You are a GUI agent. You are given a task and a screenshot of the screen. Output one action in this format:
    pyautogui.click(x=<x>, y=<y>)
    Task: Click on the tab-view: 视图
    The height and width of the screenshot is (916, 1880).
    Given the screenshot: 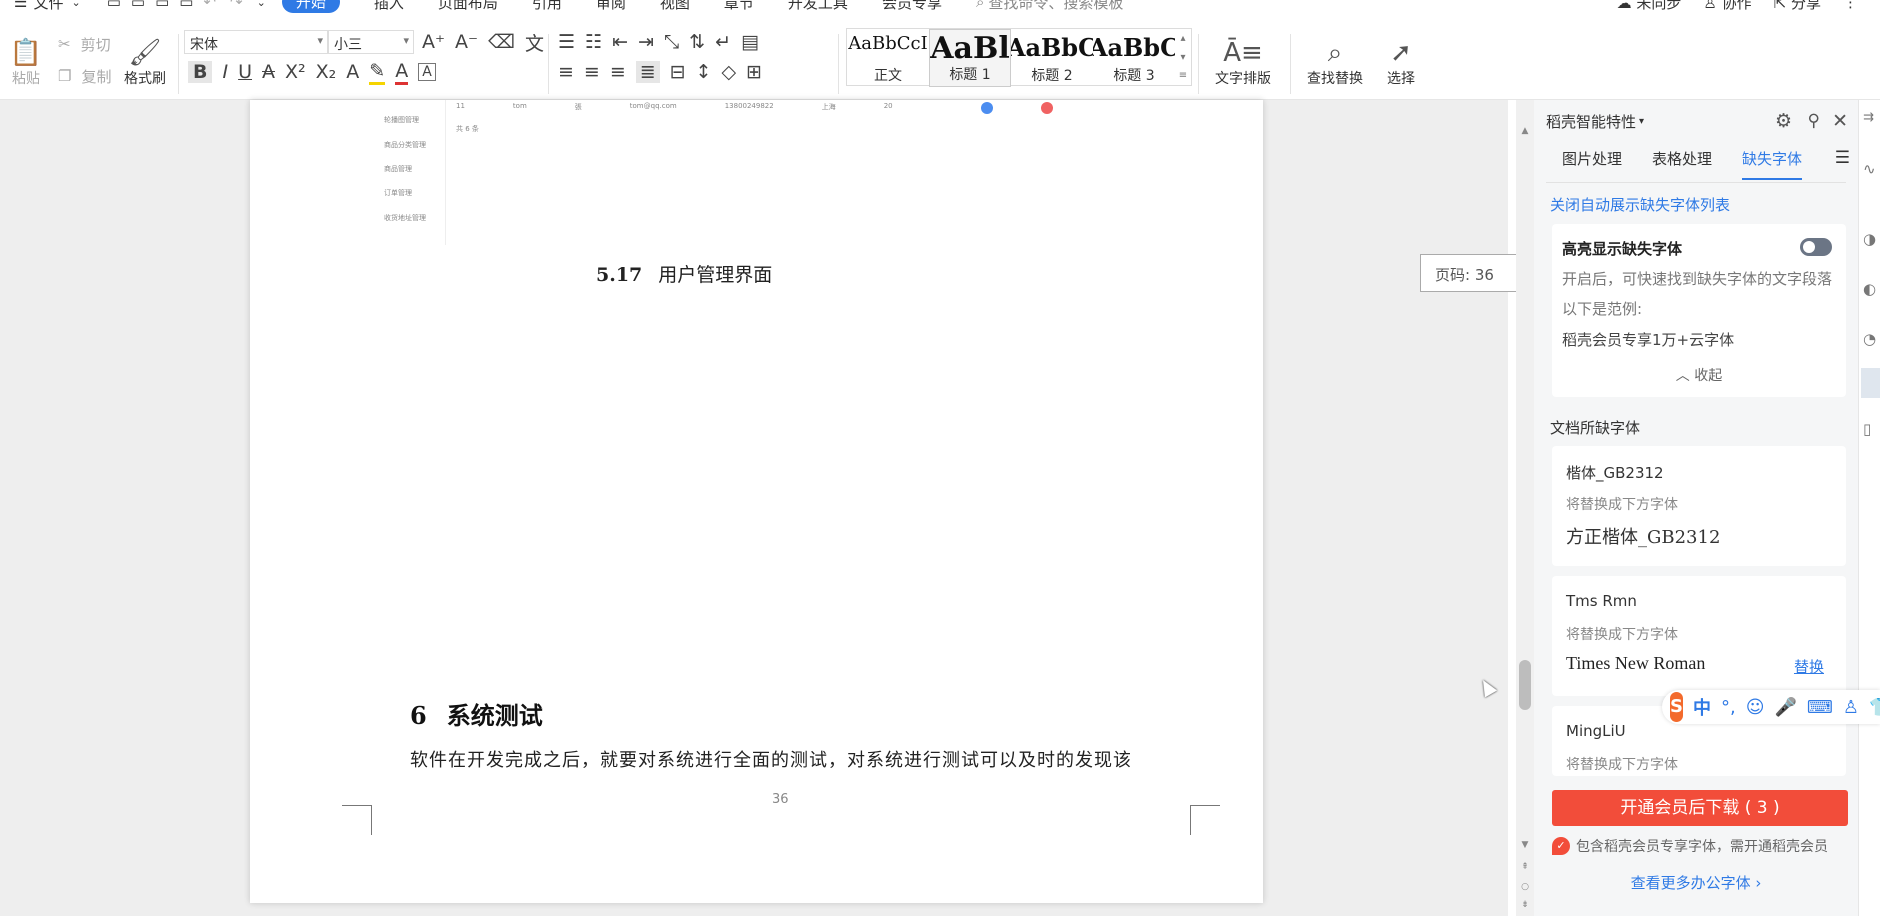 What is the action you would take?
    pyautogui.click(x=675, y=6)
    